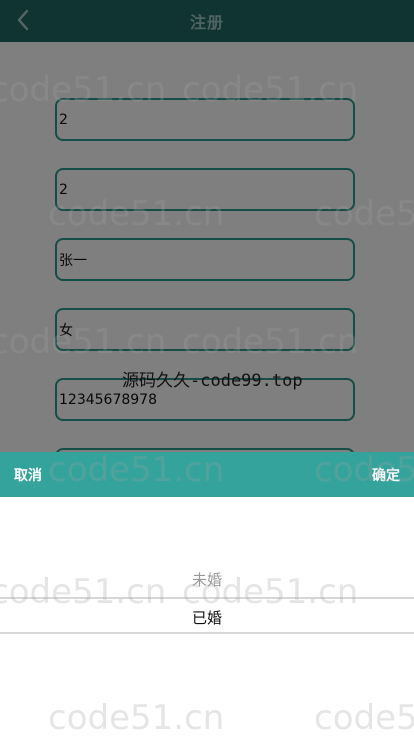  What do you see at coordinates (207, 598) in the screenshot?
I see `picker-divider-top` at bounding box center [207, 598].